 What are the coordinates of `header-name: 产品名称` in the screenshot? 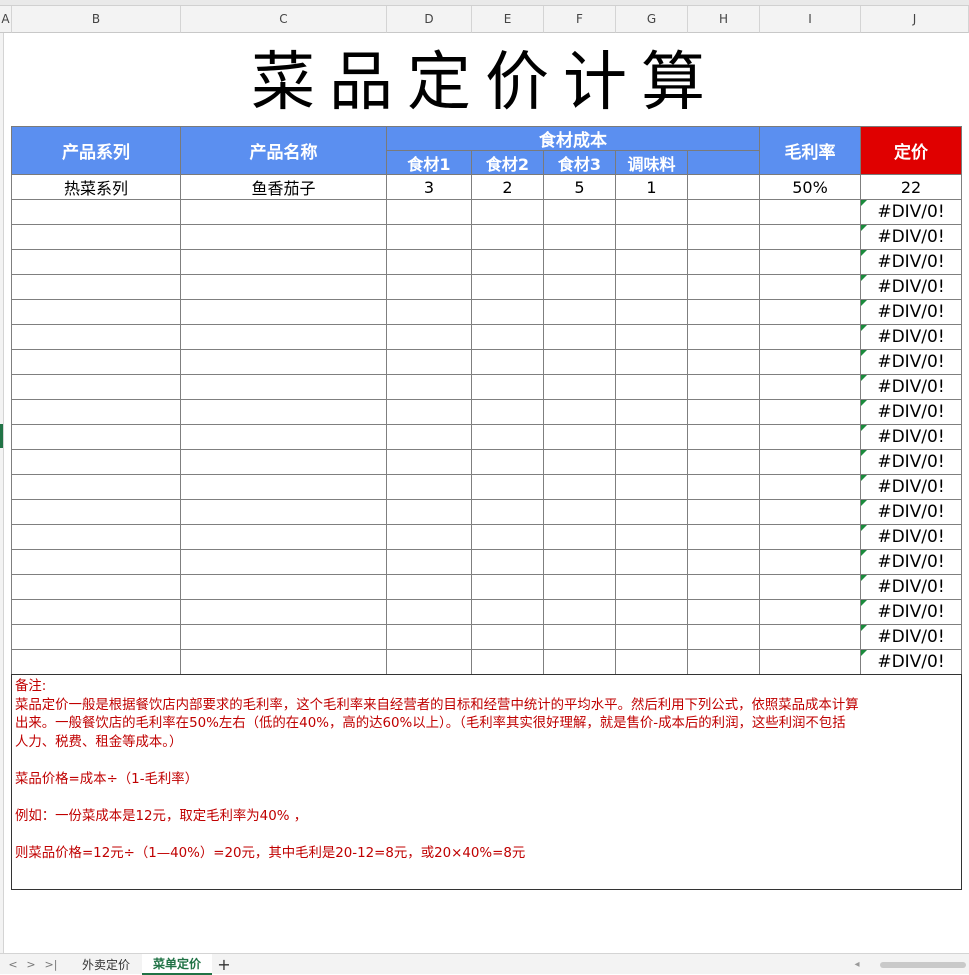 It's located at (284, 150).